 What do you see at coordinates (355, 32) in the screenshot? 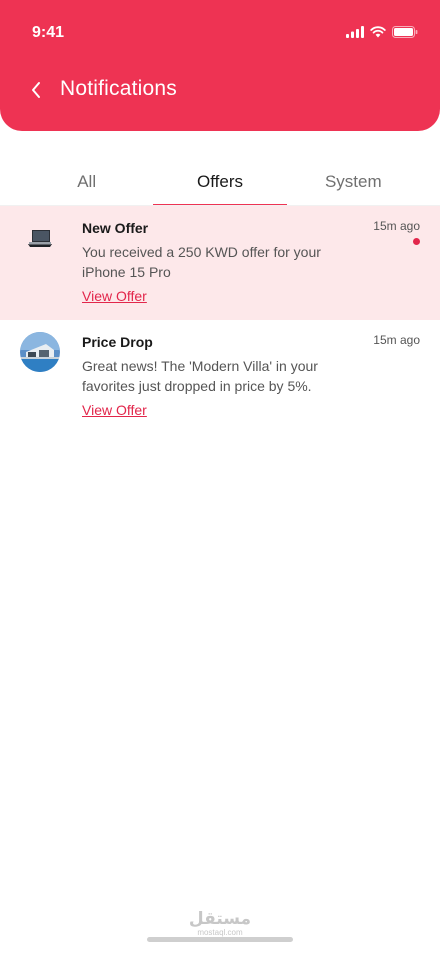
I see `cellular-signal-icon` at bounding box center [355, 32].